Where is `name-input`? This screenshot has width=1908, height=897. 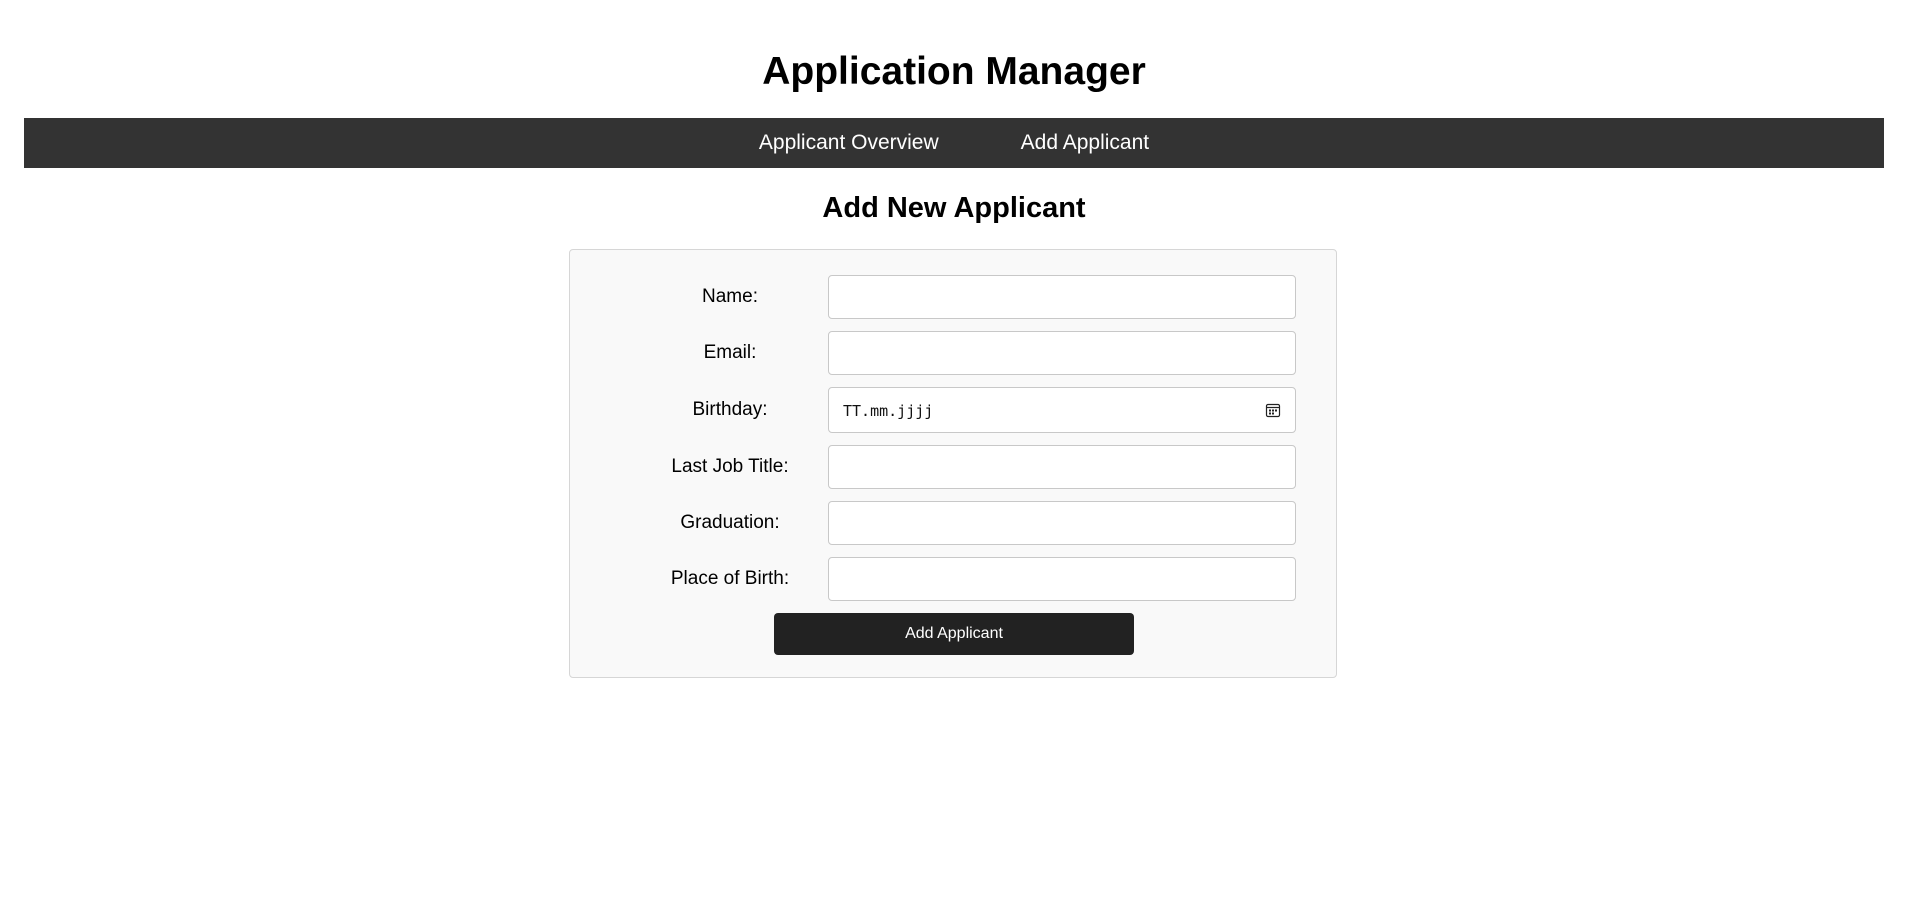
name-input is located at coordinates (1062, 297).